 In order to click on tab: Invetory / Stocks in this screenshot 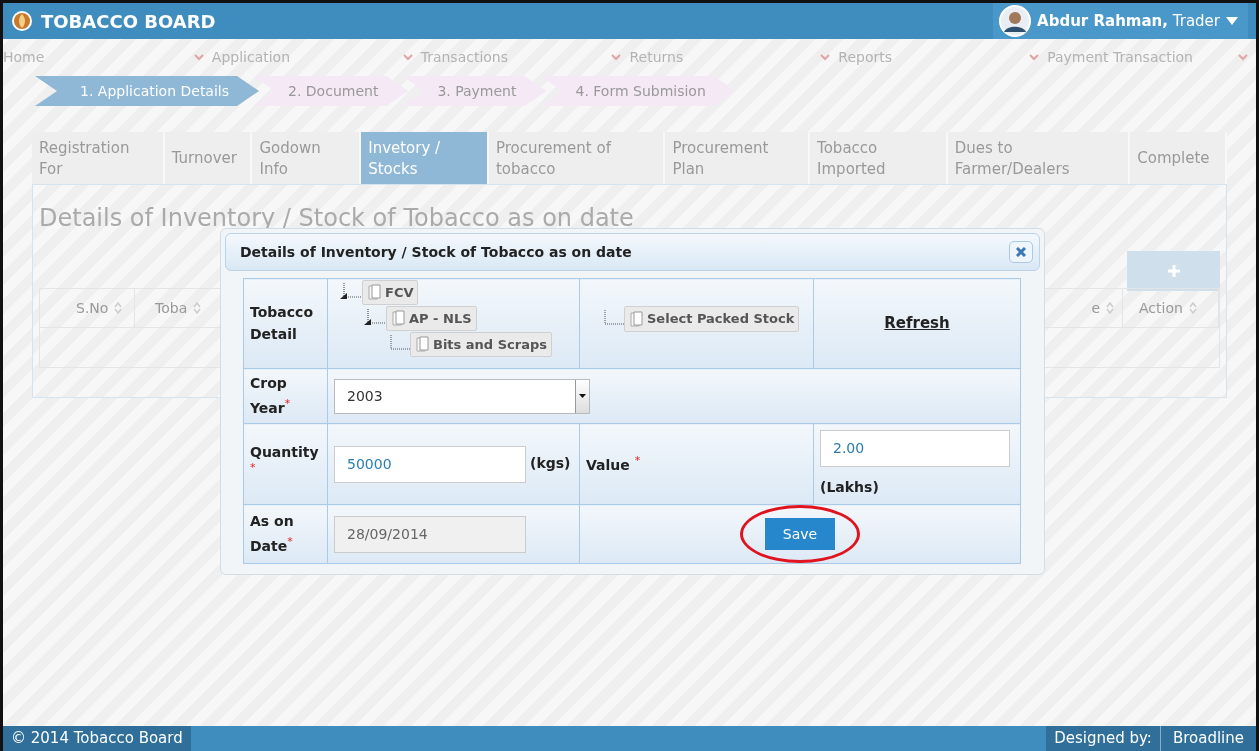, I will do `click(425, 158)`.